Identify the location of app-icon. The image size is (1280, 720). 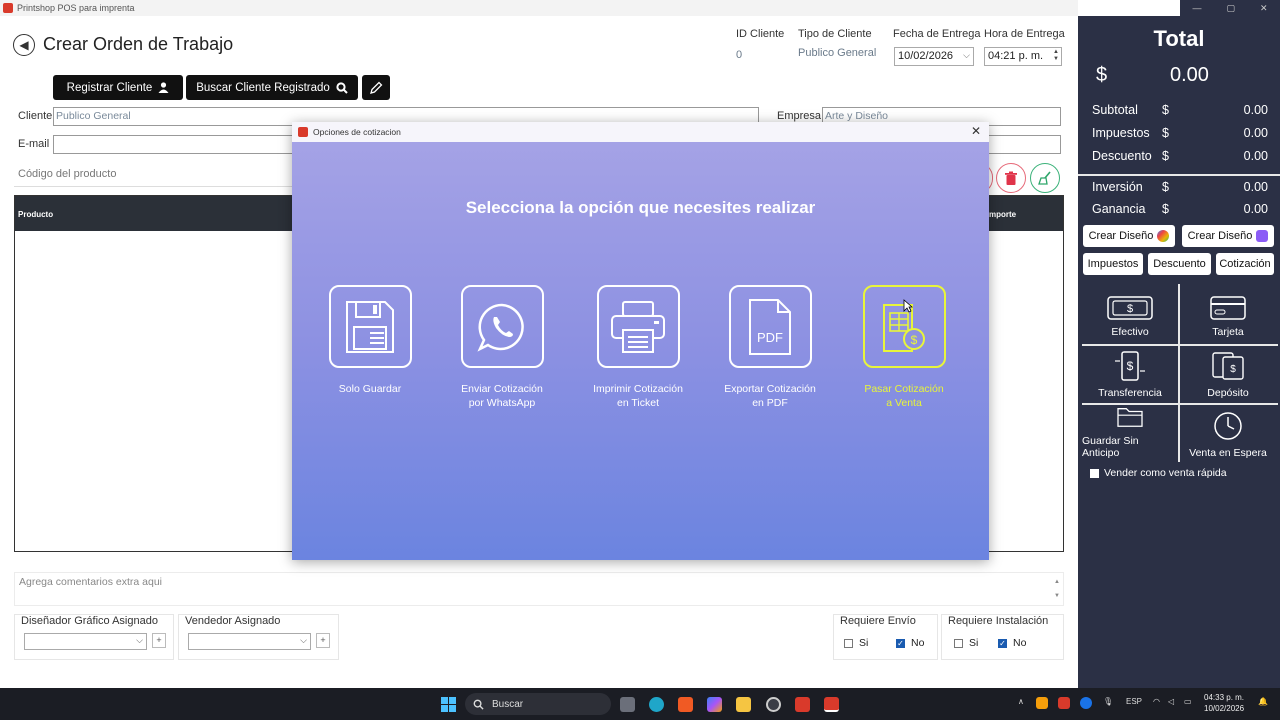
(8, 8).